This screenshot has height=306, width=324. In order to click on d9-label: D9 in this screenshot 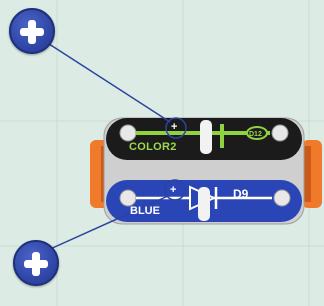, I will do `click(241, 194)`.